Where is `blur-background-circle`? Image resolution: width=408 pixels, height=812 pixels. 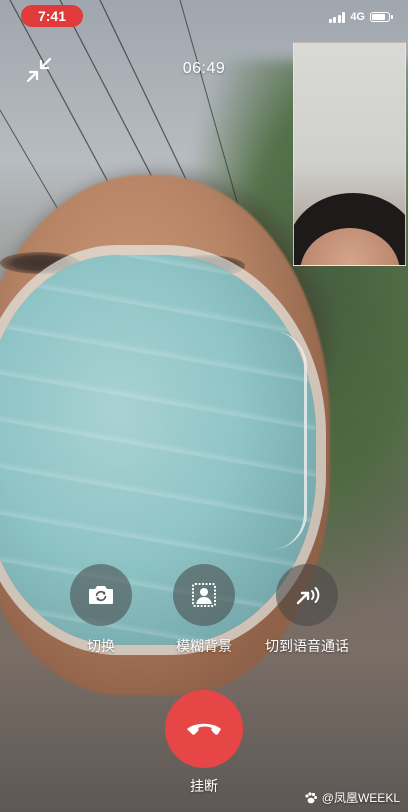 blur-background-circle is located at coordinates (204, 595).